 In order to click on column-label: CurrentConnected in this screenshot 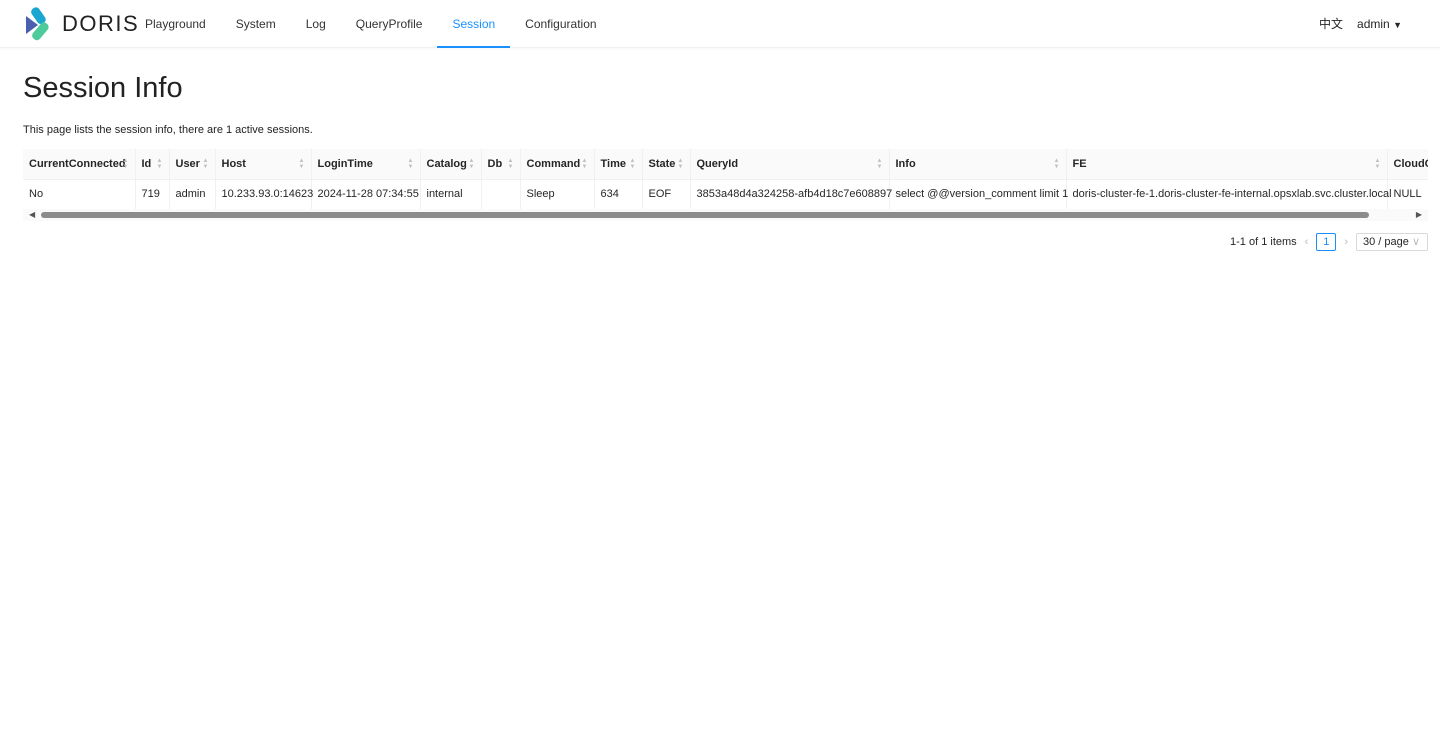, I will do `click(77, 163)`.